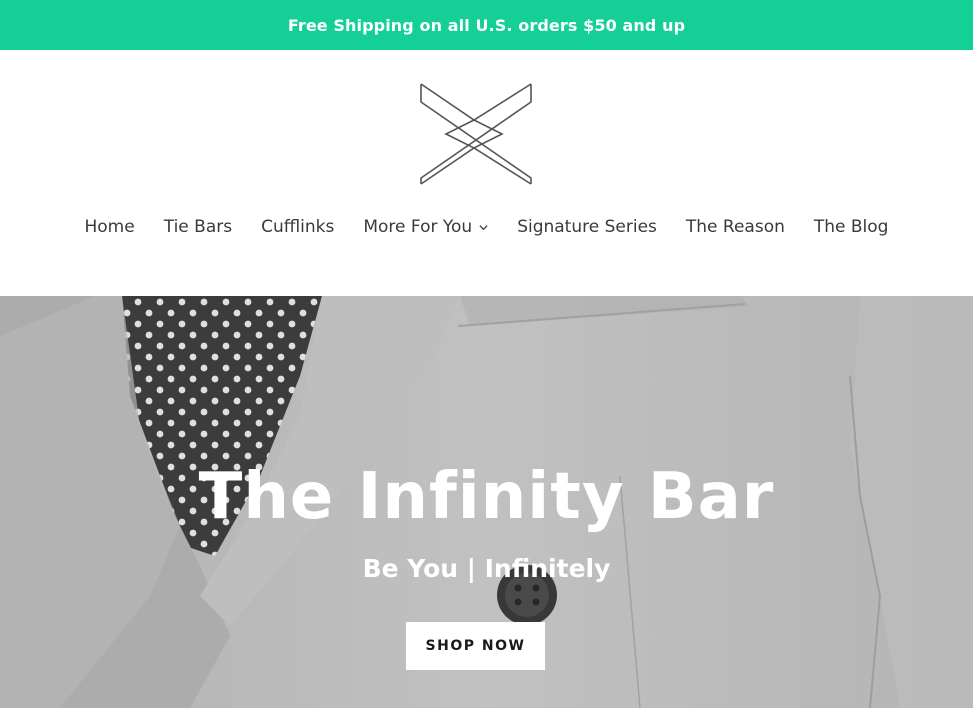  Describe the element at coordinates (198, 227) in the screenshot. I see `nav-tie-bars: Tie Bars` at that location.